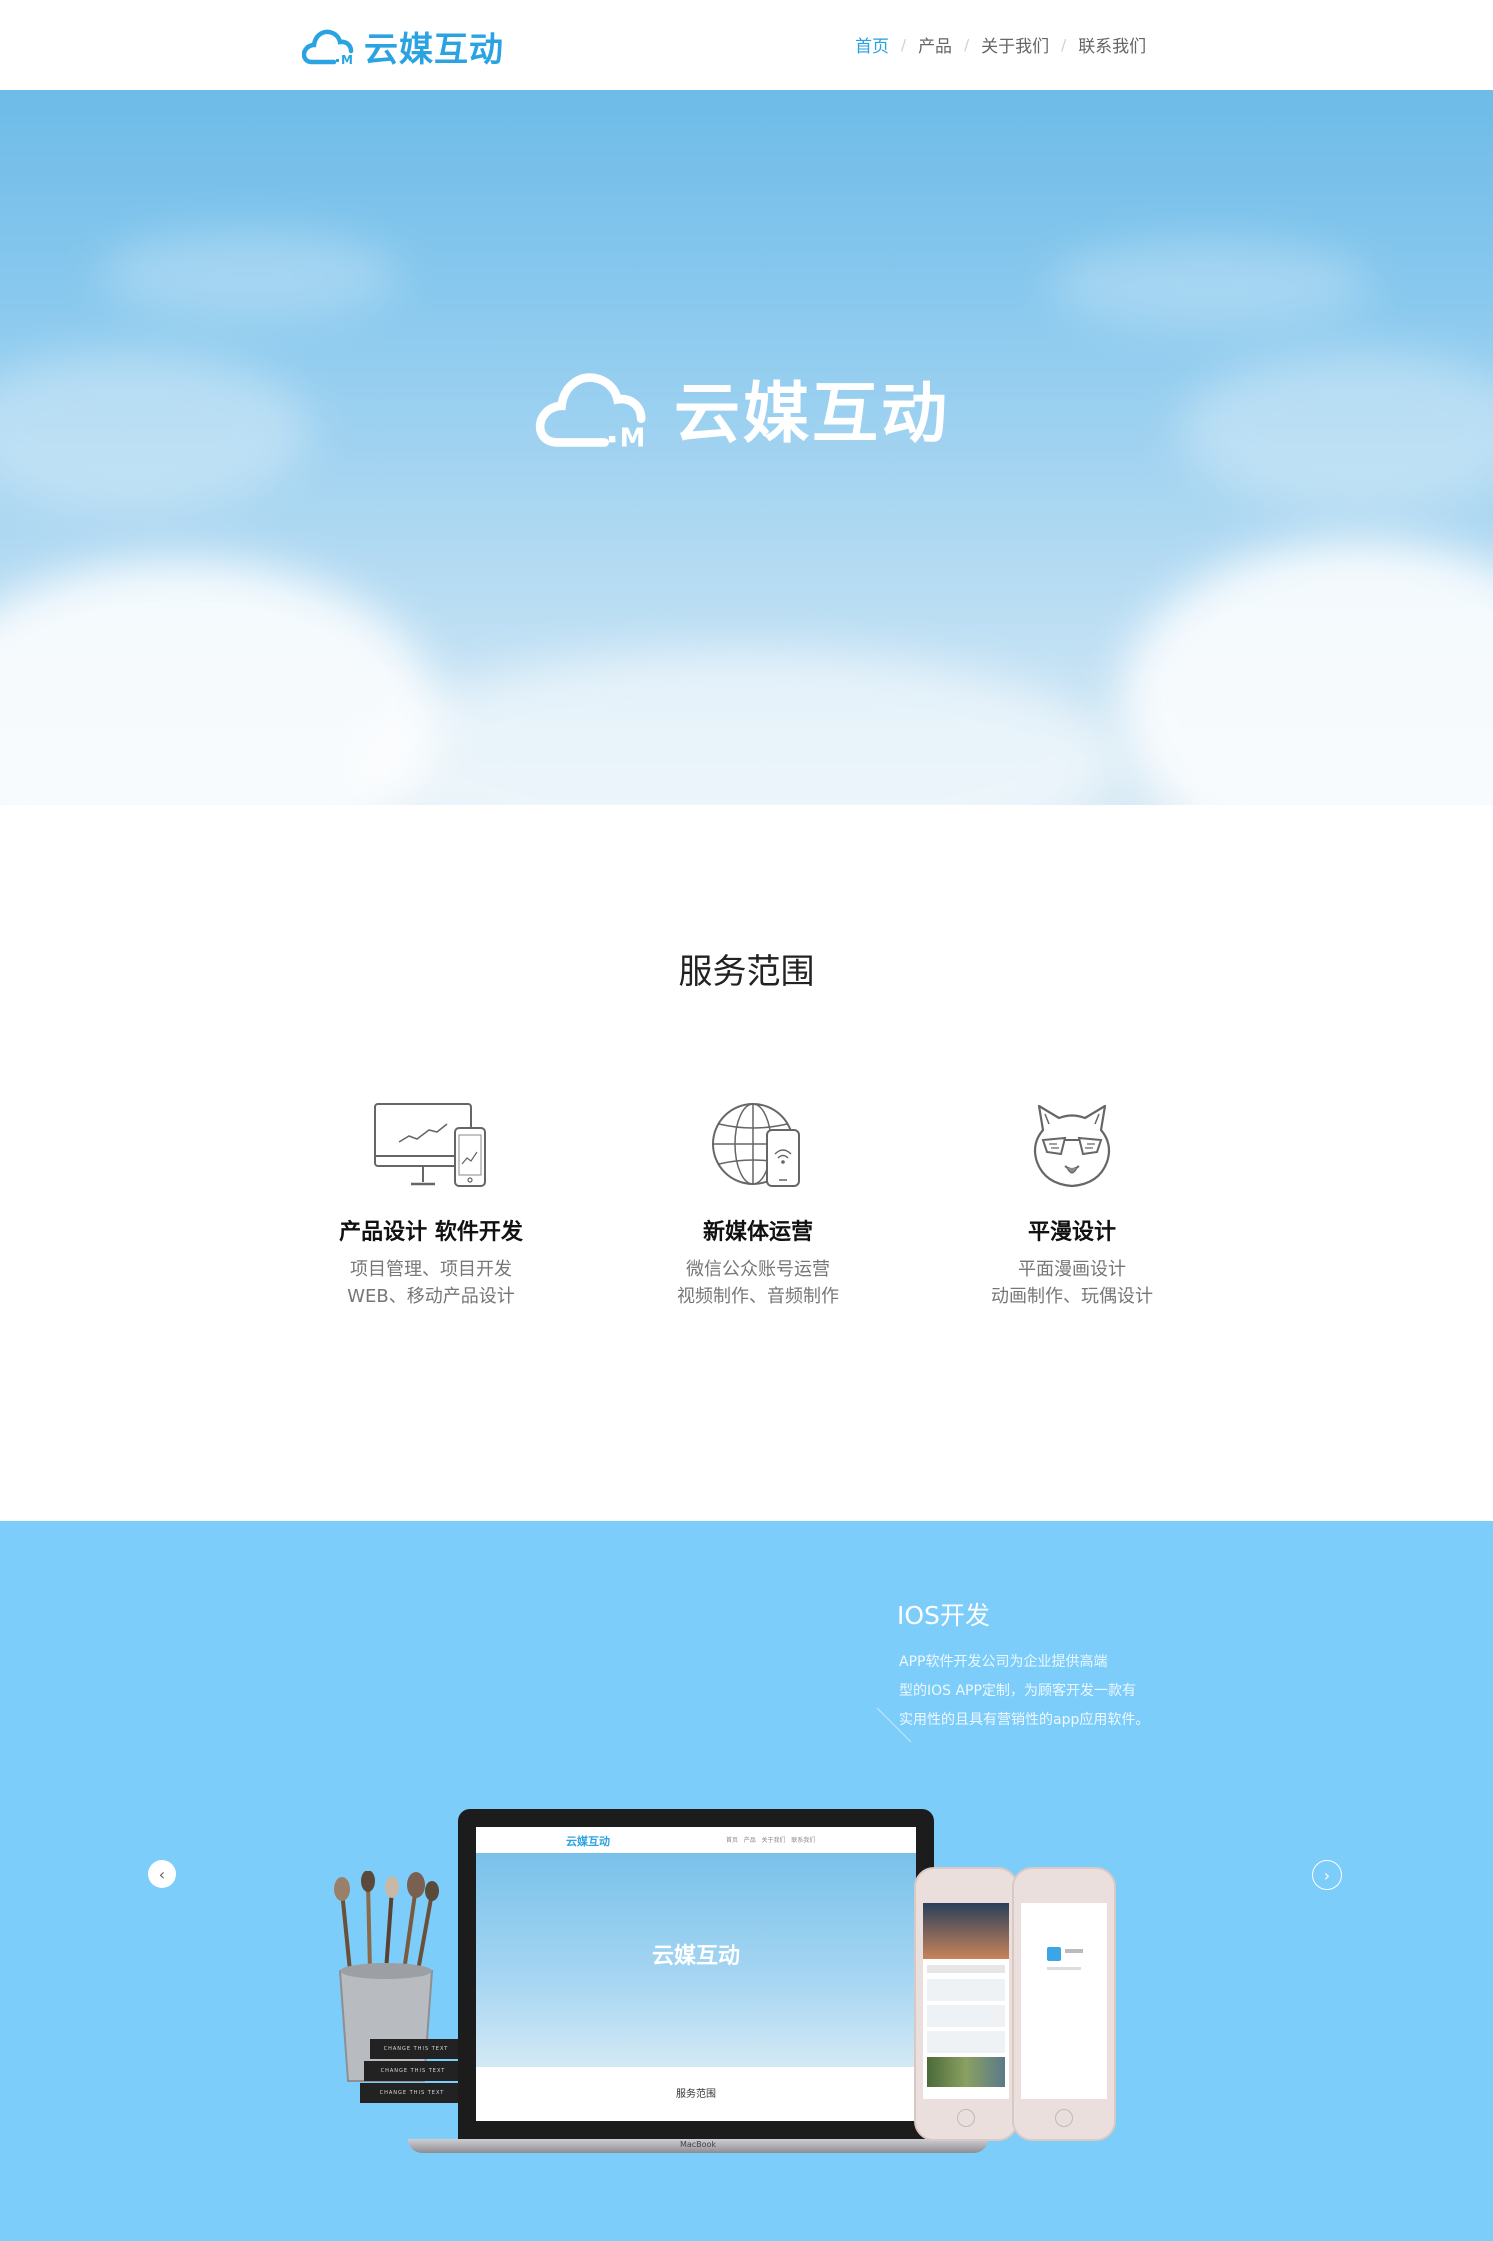 The height and width of the screenshot is (2241, 1493). What do you see at coordinates (758, 1269) in the screenshot?
I see `service-desc-line: 微信公众账号运营` at bounding box center [758, 1269].